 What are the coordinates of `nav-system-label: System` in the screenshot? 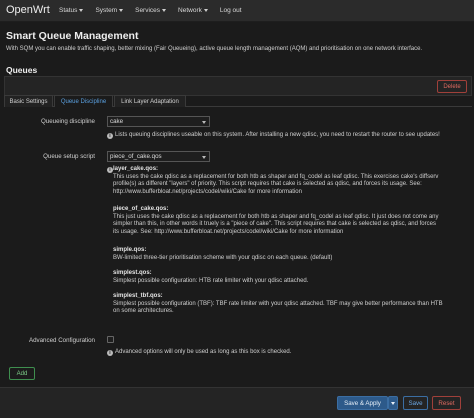 It's located at (106, 10).